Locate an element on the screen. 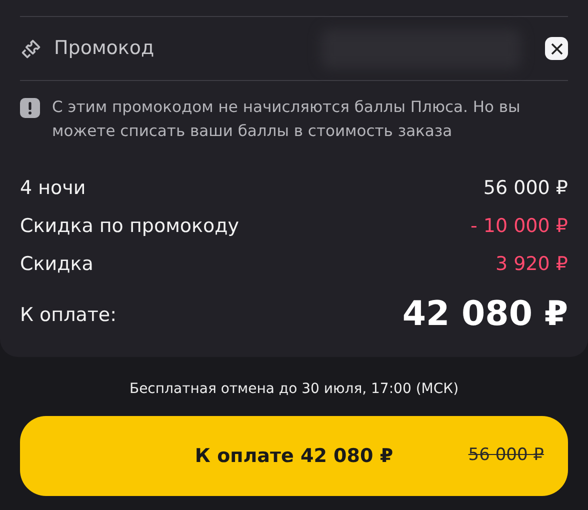 This screenshot has width=588, height=510. total-amount: 42 080 ₽ is located at coordinates (485, 314).